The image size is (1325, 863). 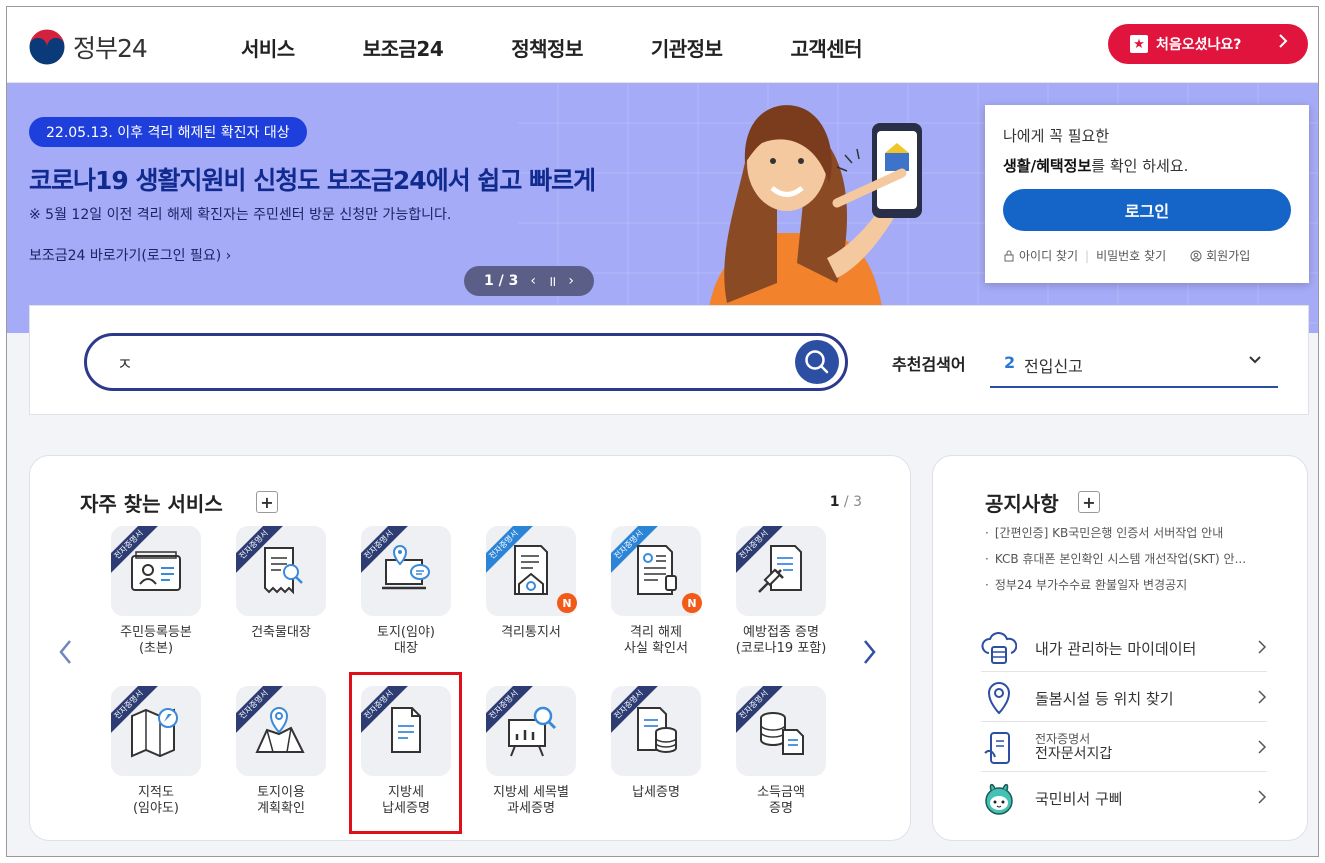 What do you see at coordinates (151, 504) in the screenshot?
I see `frequent-services-title: 자주 찾는 서비스` at bounding box center [151, 504].